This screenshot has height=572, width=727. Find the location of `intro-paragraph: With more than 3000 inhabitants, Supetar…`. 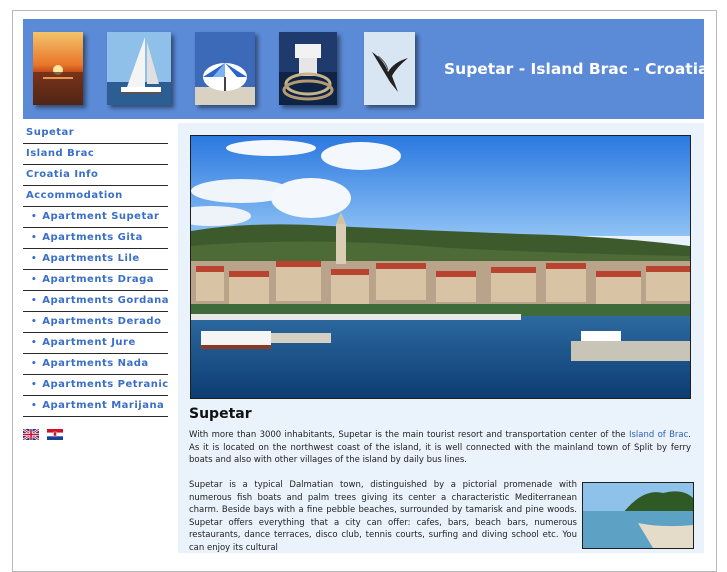

intro-paragraph: With more than 3000 inhabitants, Supetar… is located at coordinates (440, 448).